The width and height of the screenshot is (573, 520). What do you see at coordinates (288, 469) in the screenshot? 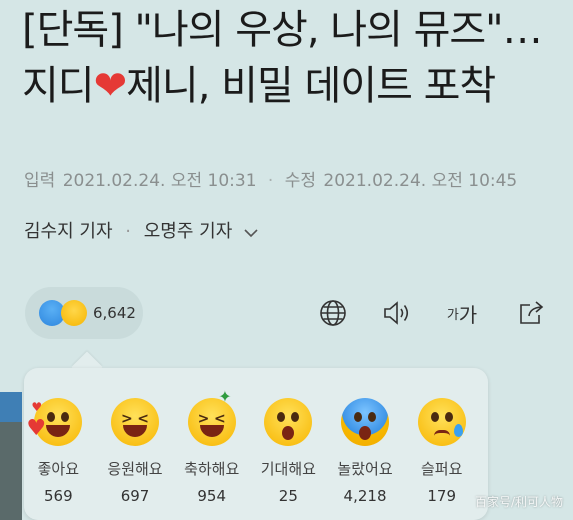
I see `reaction-label: 기대해요` at bounding box center [288, 469].